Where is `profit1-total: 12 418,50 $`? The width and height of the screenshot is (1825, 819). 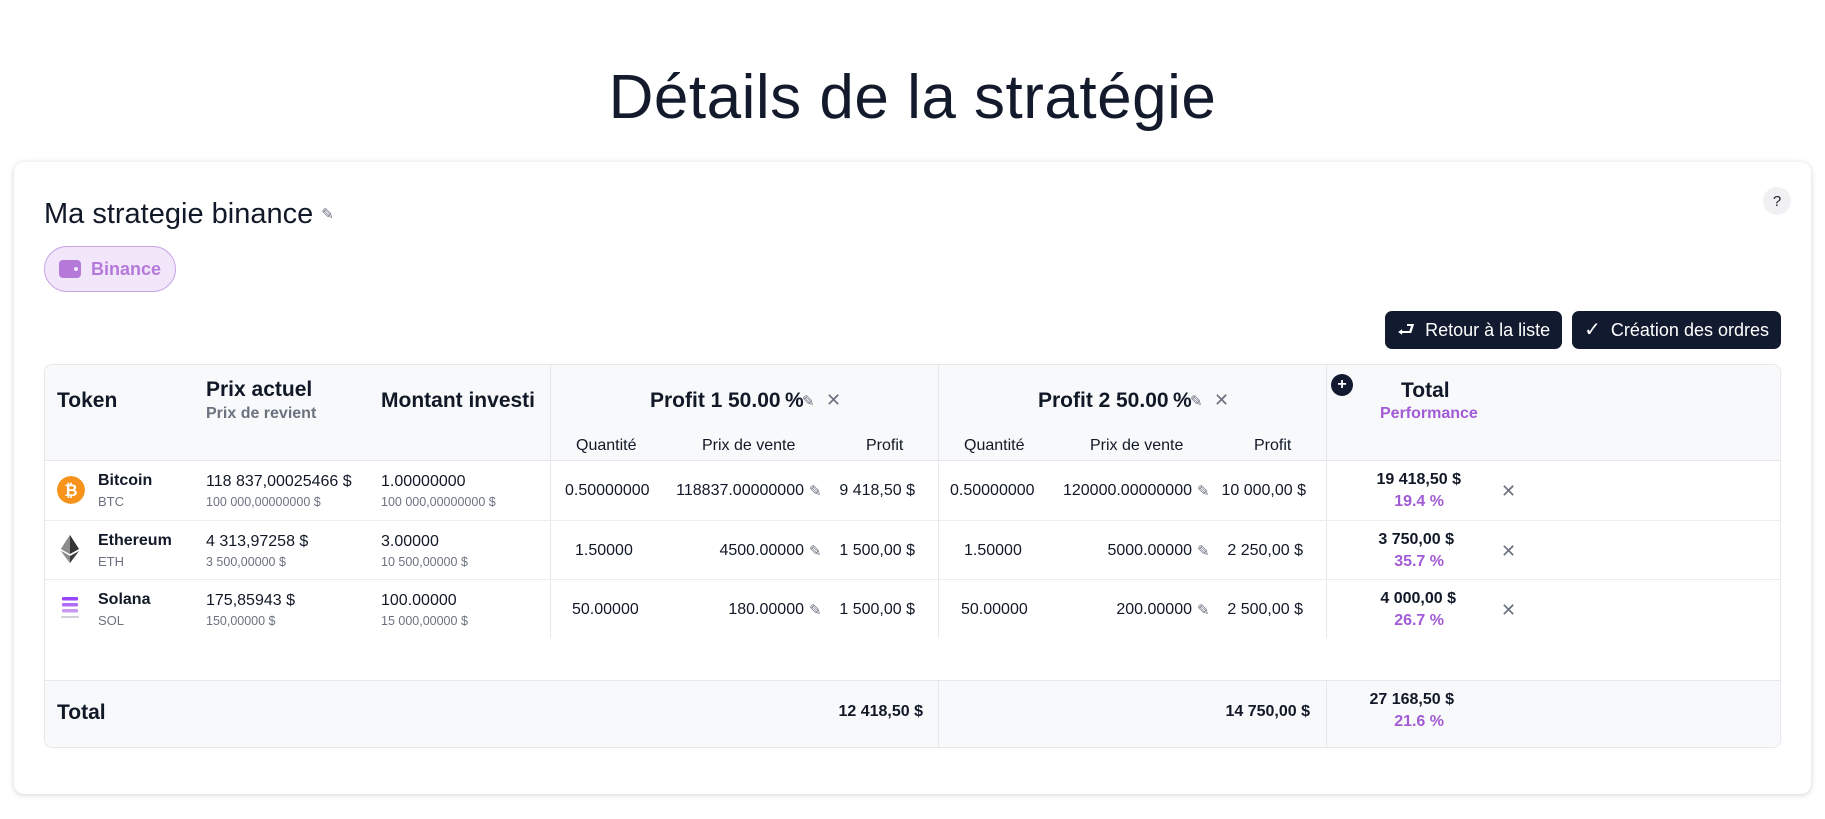
profit1-total: 12 418,50 $ is located at coordinates (880, 711).